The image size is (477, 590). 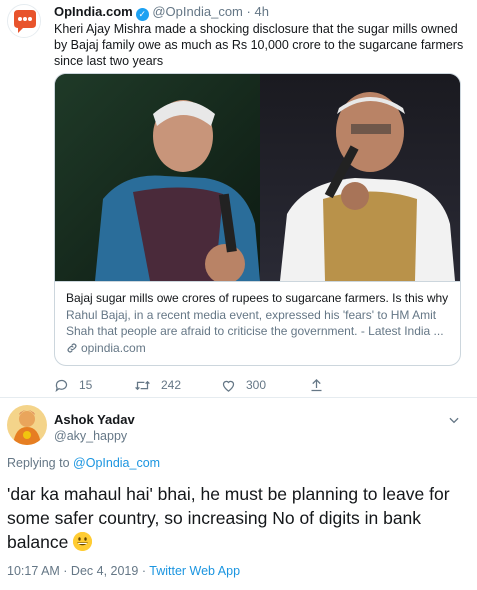 I want to click on chevron-down-icon, so click(x=454, y=420).